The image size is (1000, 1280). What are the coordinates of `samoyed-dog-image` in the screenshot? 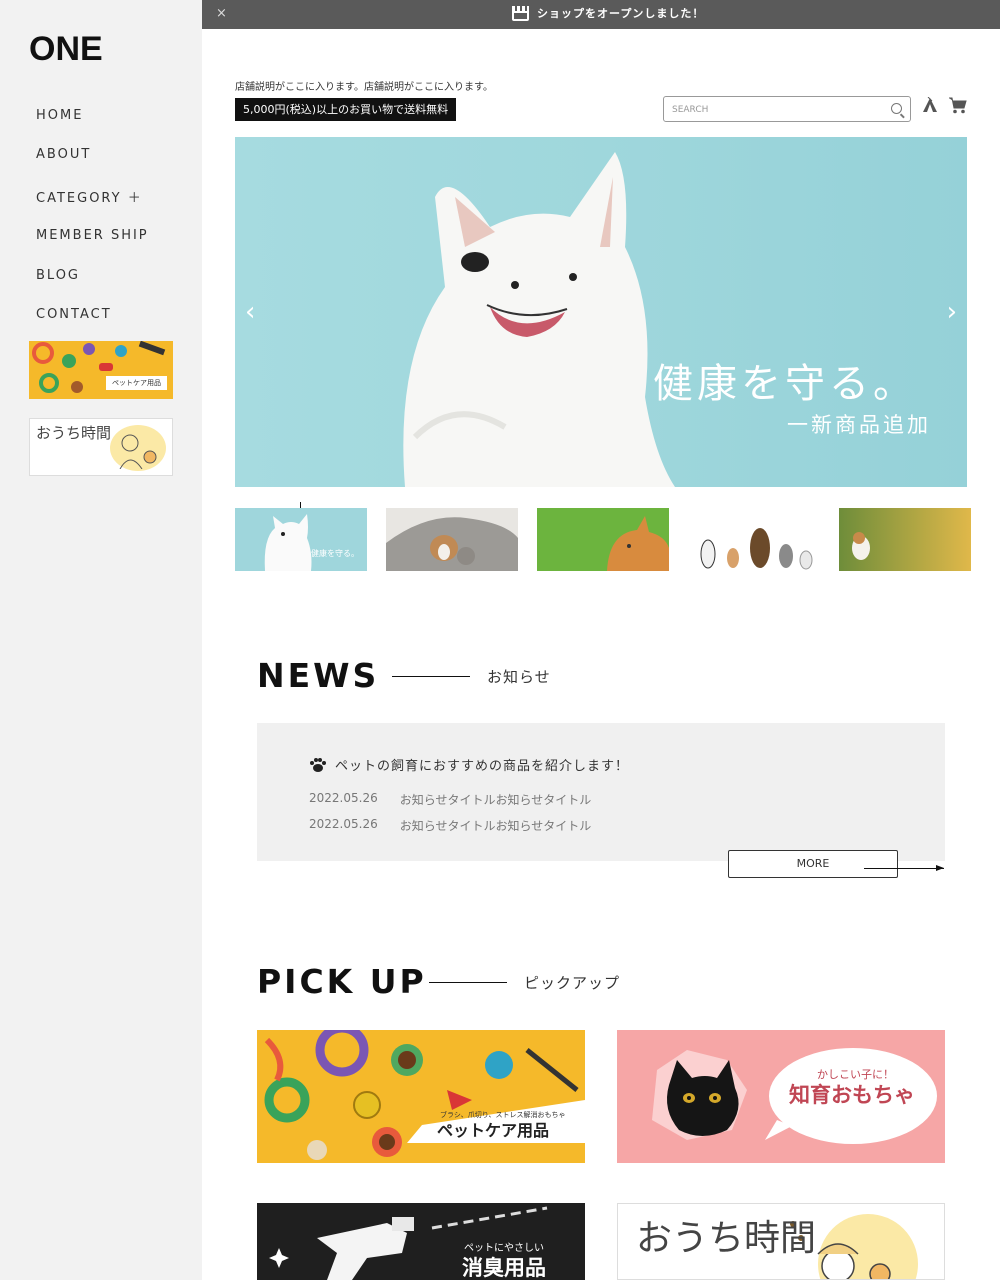 It's located at (539, 319).